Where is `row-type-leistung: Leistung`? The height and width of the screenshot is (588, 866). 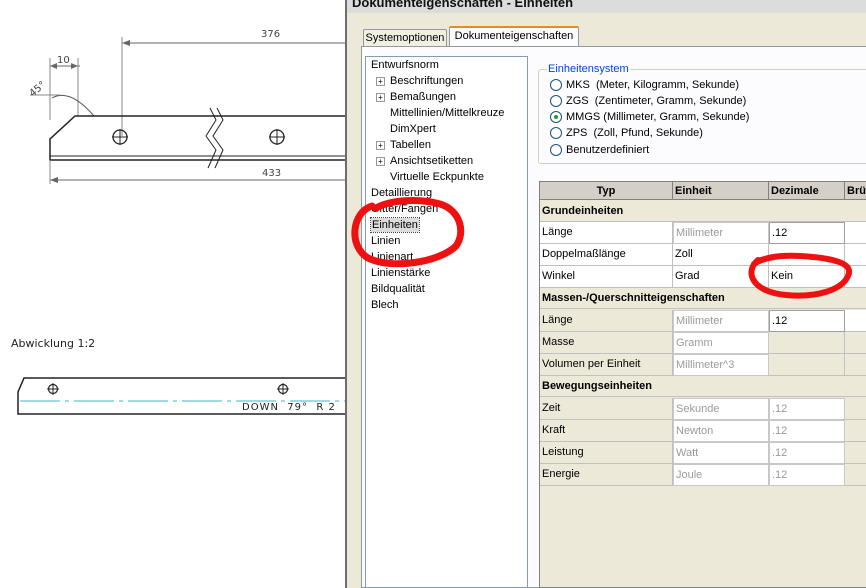
row-type-leistung: Leistung is located at coordinates (606, 453).